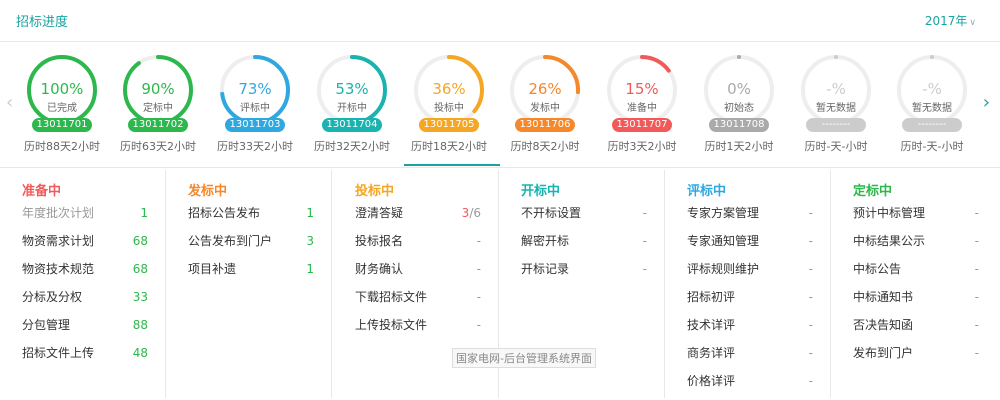 The width and height of the screenshot is (1000, 400). I want to click on row-label: 中标结果公示, so click(889, 241).